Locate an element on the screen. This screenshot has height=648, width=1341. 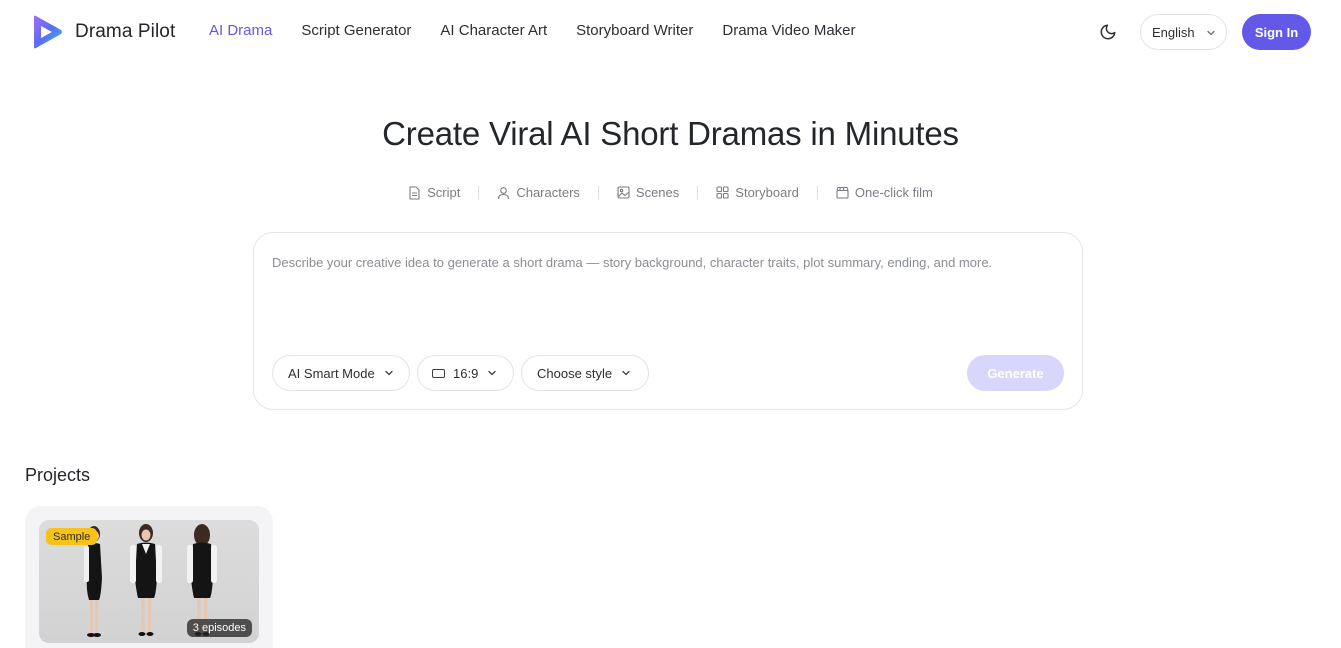
style-select: Choose style is located at coordinates (585, 373).